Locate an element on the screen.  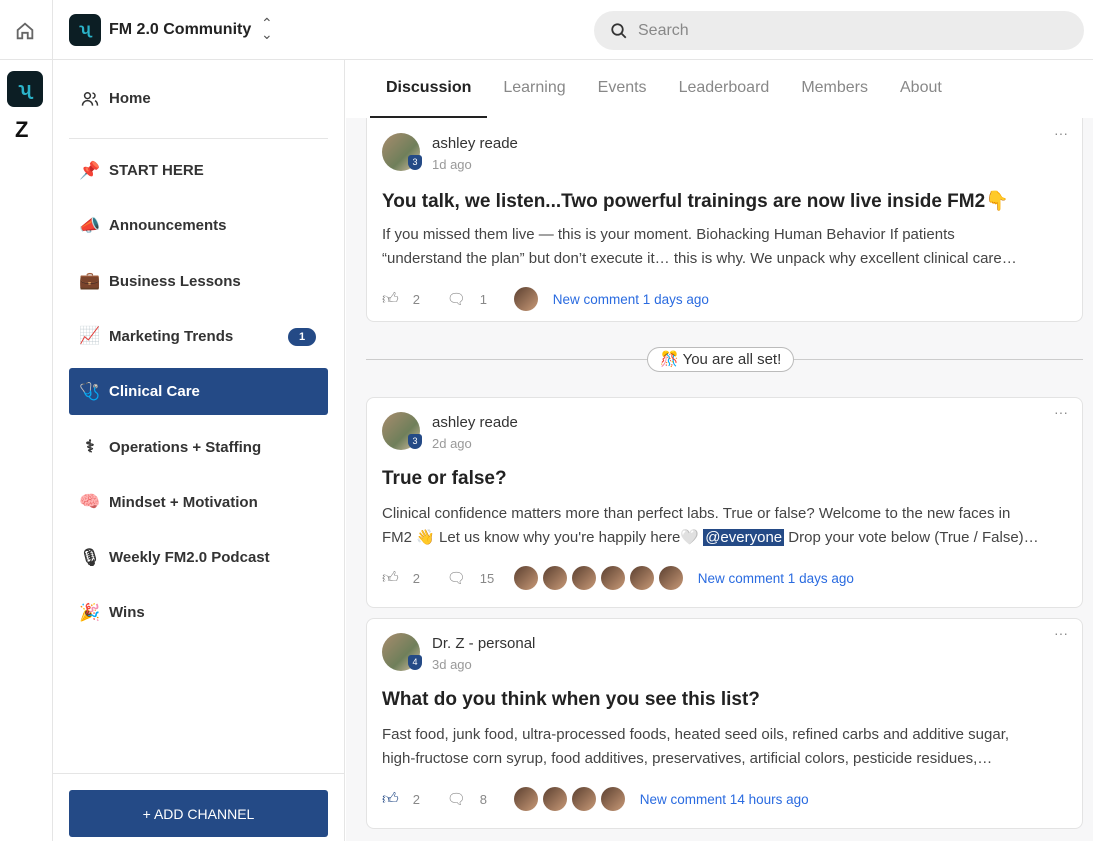
post-footer: 👍︎ 2 🗨︎ 8 New comment 14 hours ago is located at coordinates (595, 799).